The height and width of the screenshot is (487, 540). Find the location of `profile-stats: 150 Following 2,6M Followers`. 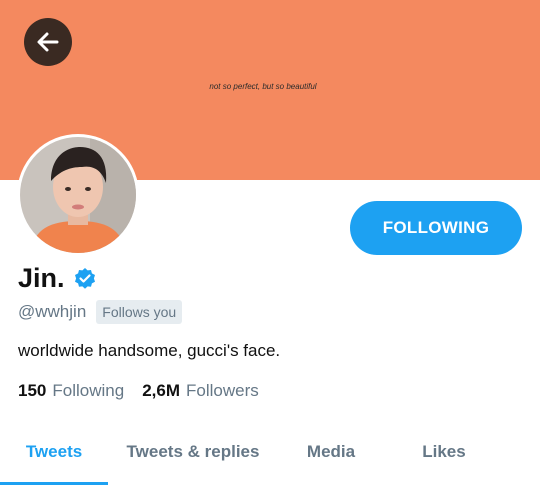

profile-stats: 150 Following 2,6M Followers is located at coordinates (147, 391).